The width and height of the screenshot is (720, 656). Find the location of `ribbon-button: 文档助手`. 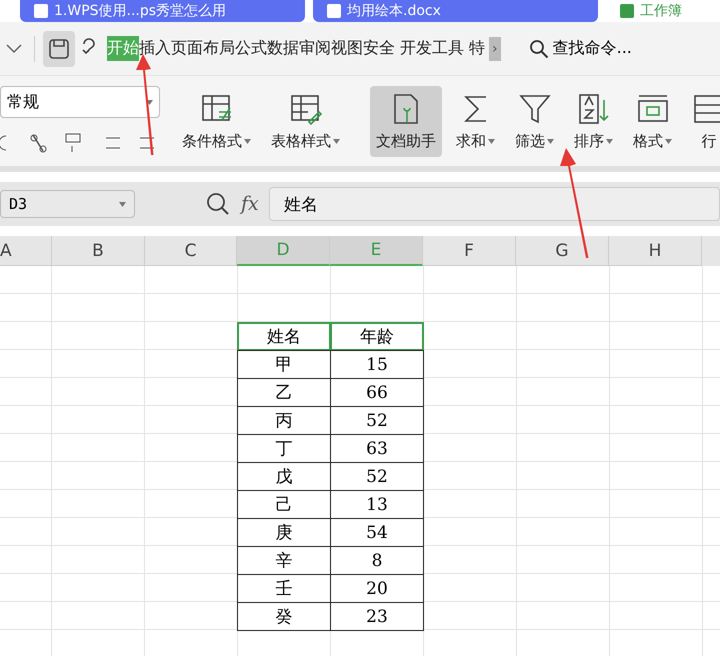

ribbon-button: 文档助手 is located at coordinates (406, 121).